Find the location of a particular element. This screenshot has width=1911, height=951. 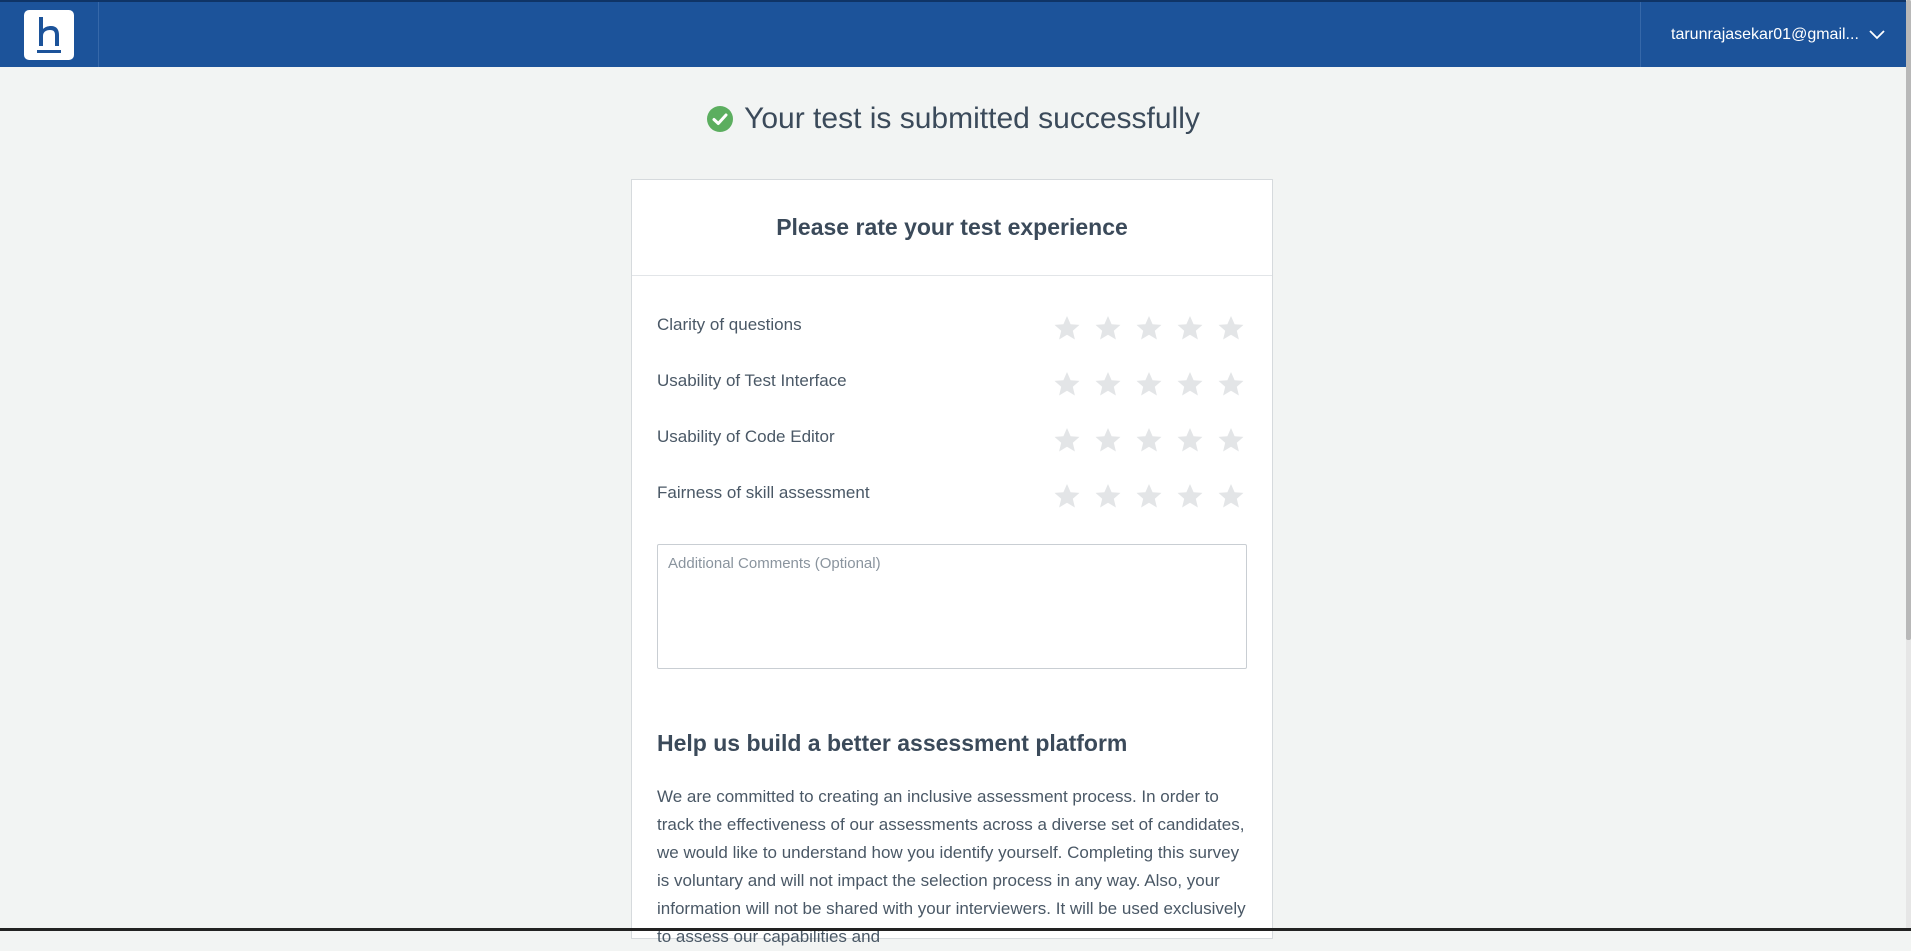

status-message: Your test is submitted successfully is located at coordinates (972, 118).